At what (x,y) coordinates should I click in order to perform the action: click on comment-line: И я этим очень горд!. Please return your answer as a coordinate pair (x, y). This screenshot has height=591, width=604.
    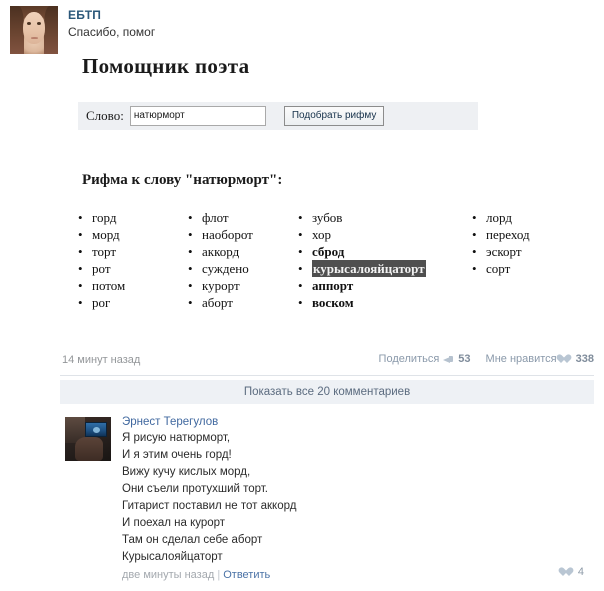
    Looking at the image, I should click on (177, 455).